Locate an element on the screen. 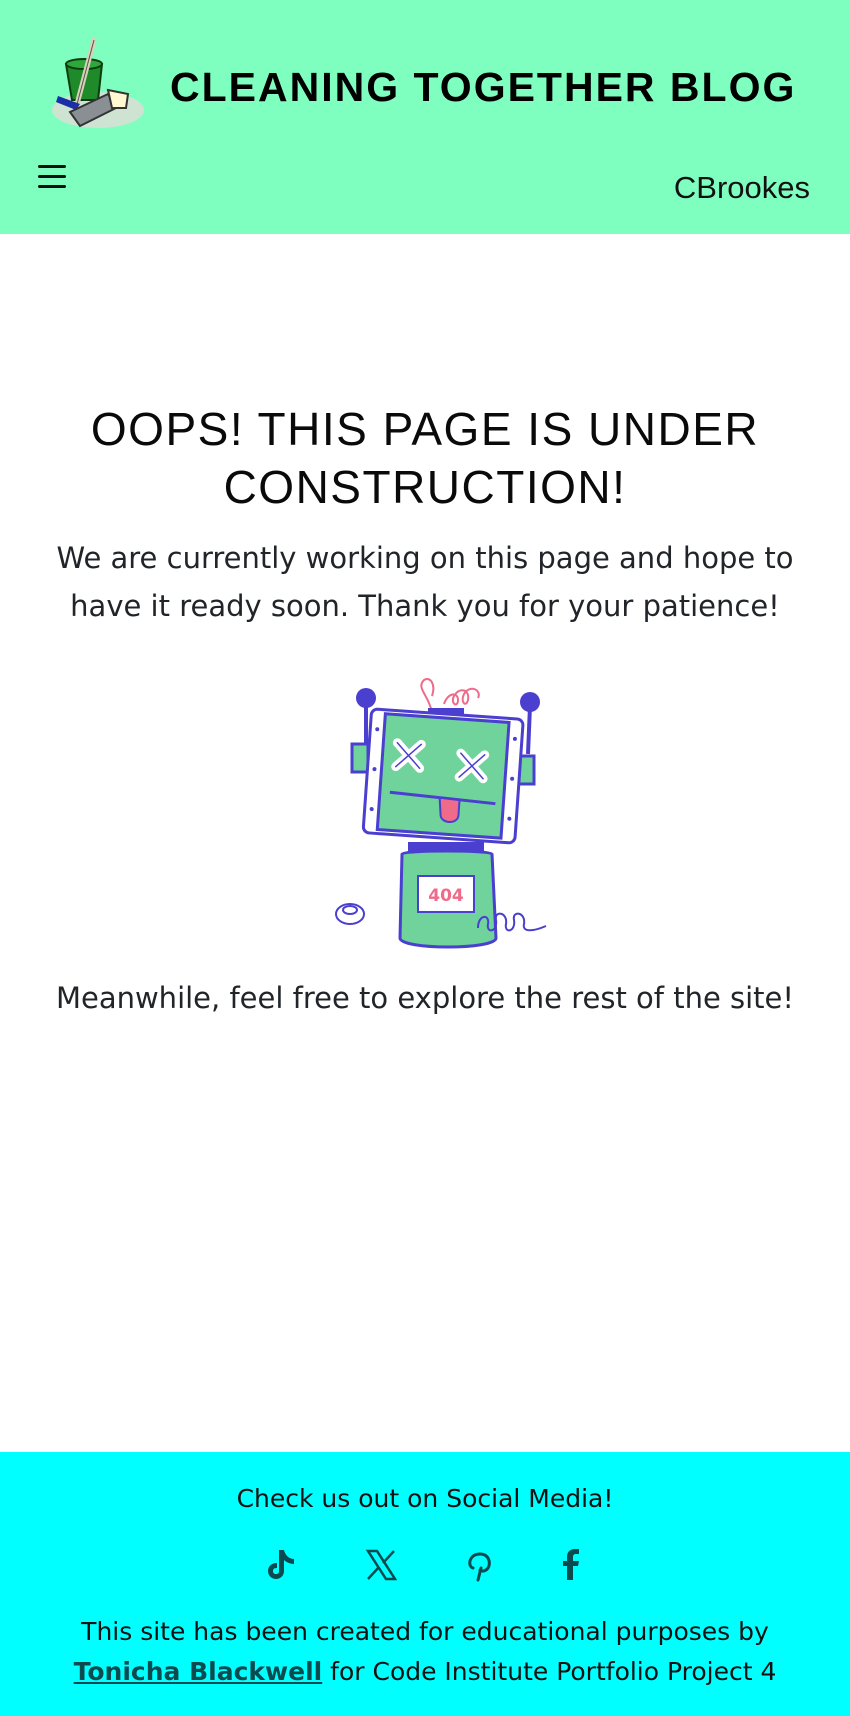 The height and width of the screenshot is (1716, 850). social-links is located at coordinates (425, 1567).